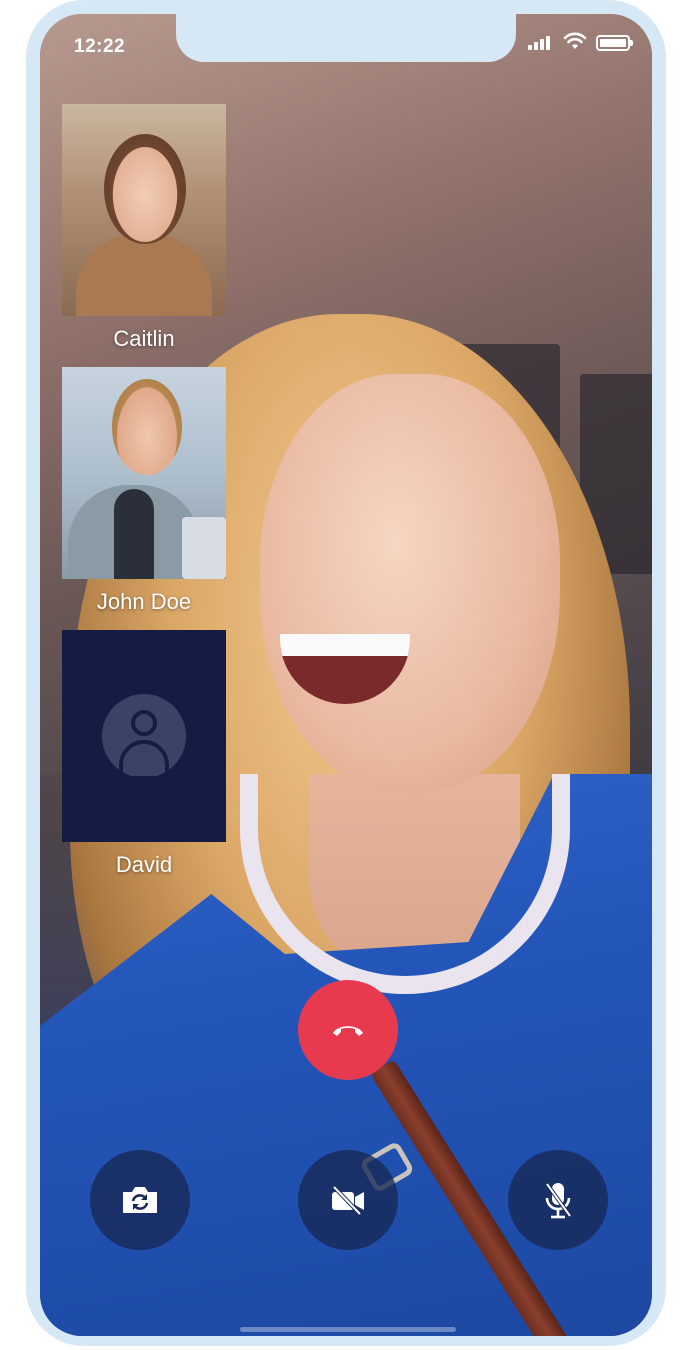  Describe the element at coordinates (144, 601) in the screenshot. I see `participant-name: John Doe` at that location.